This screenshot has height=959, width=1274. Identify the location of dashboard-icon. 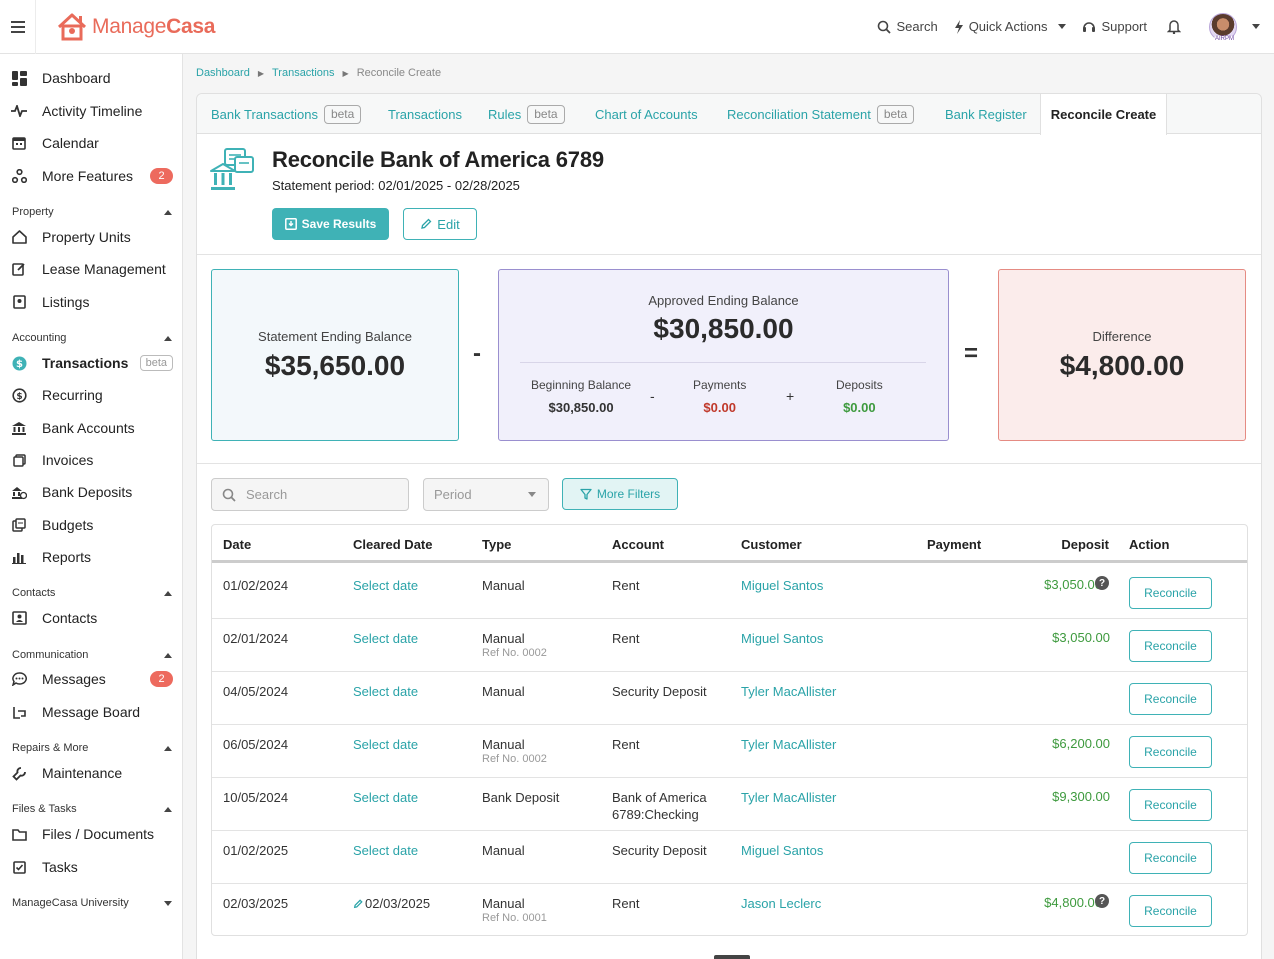
(19, 78).